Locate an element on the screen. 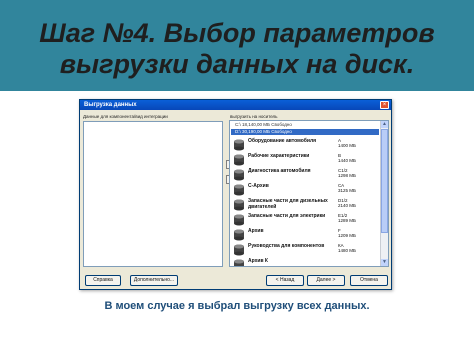  list-item-info: С1/2 1298 МБ is located at coordinates (358, 173).